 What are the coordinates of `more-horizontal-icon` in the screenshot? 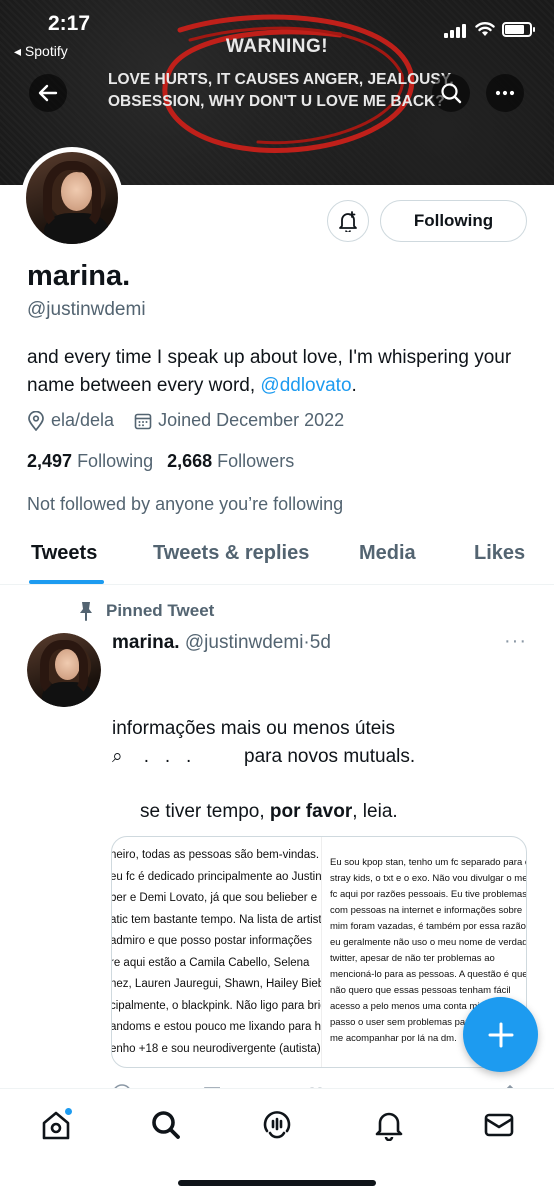 It's located at (505, 93).